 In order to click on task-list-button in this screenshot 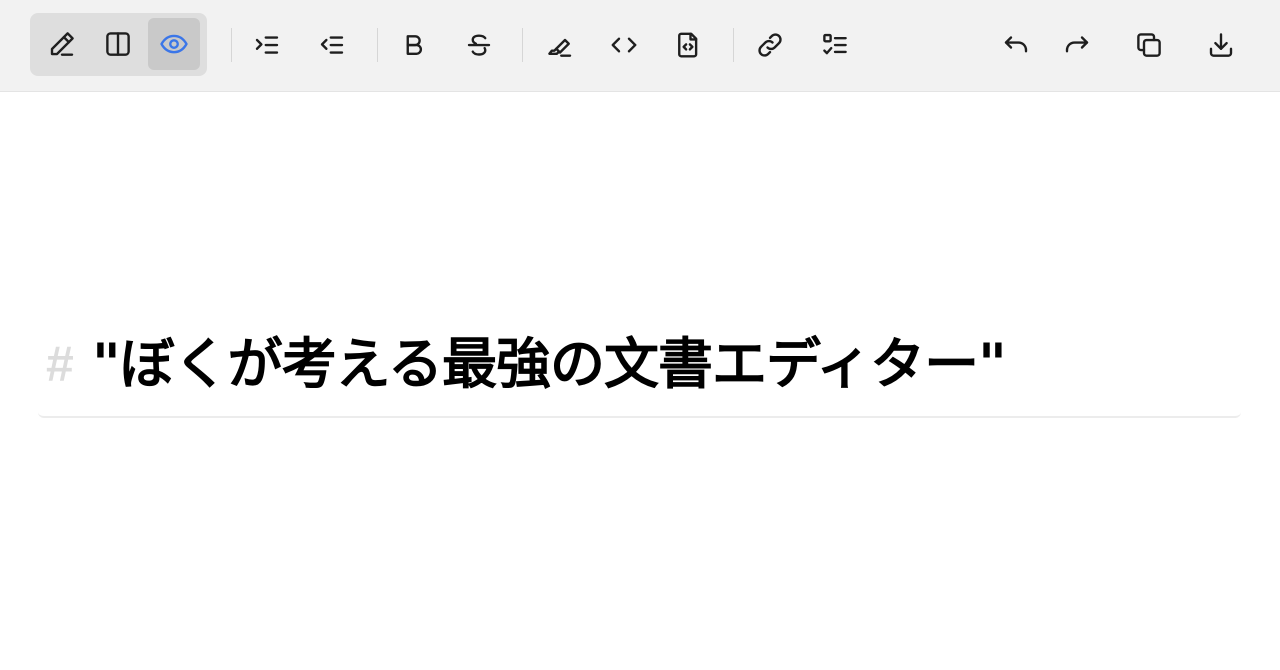, I will do `click(835, 45)`.